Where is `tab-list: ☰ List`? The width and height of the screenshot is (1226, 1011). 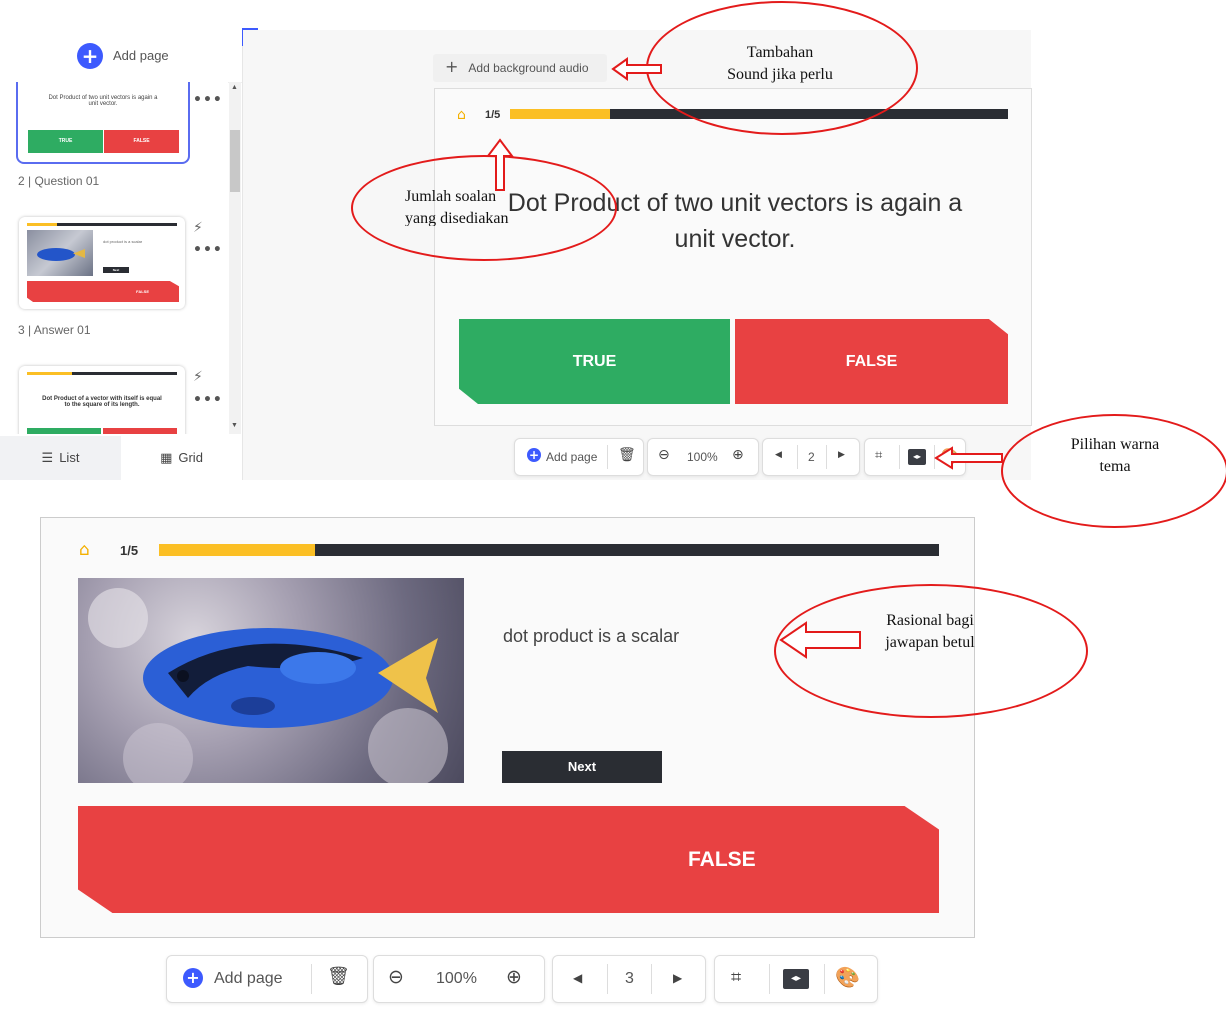 tab-list: ☰ List is located at coordinates (60, 458).